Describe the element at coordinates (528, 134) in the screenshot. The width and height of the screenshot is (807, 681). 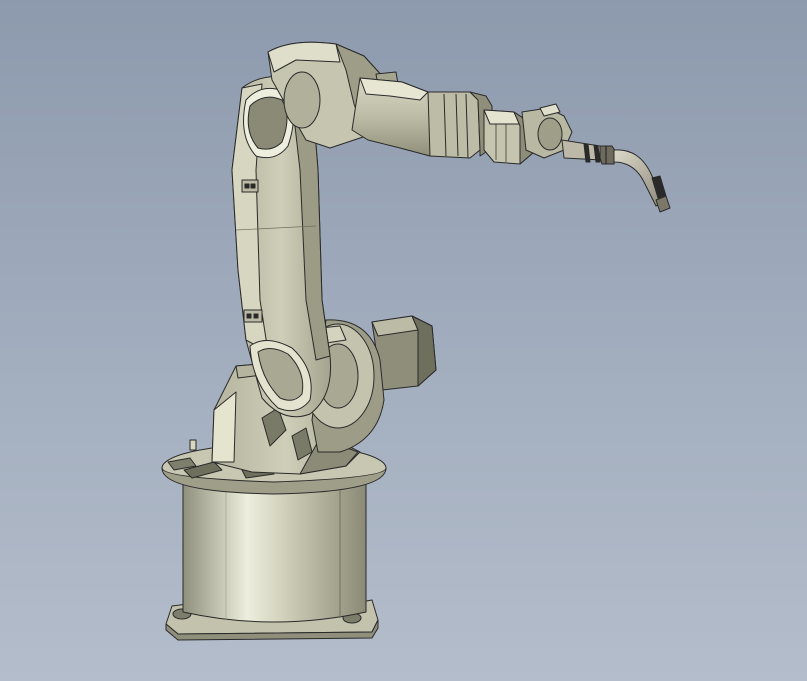
I see `robot-wrist` at that location.